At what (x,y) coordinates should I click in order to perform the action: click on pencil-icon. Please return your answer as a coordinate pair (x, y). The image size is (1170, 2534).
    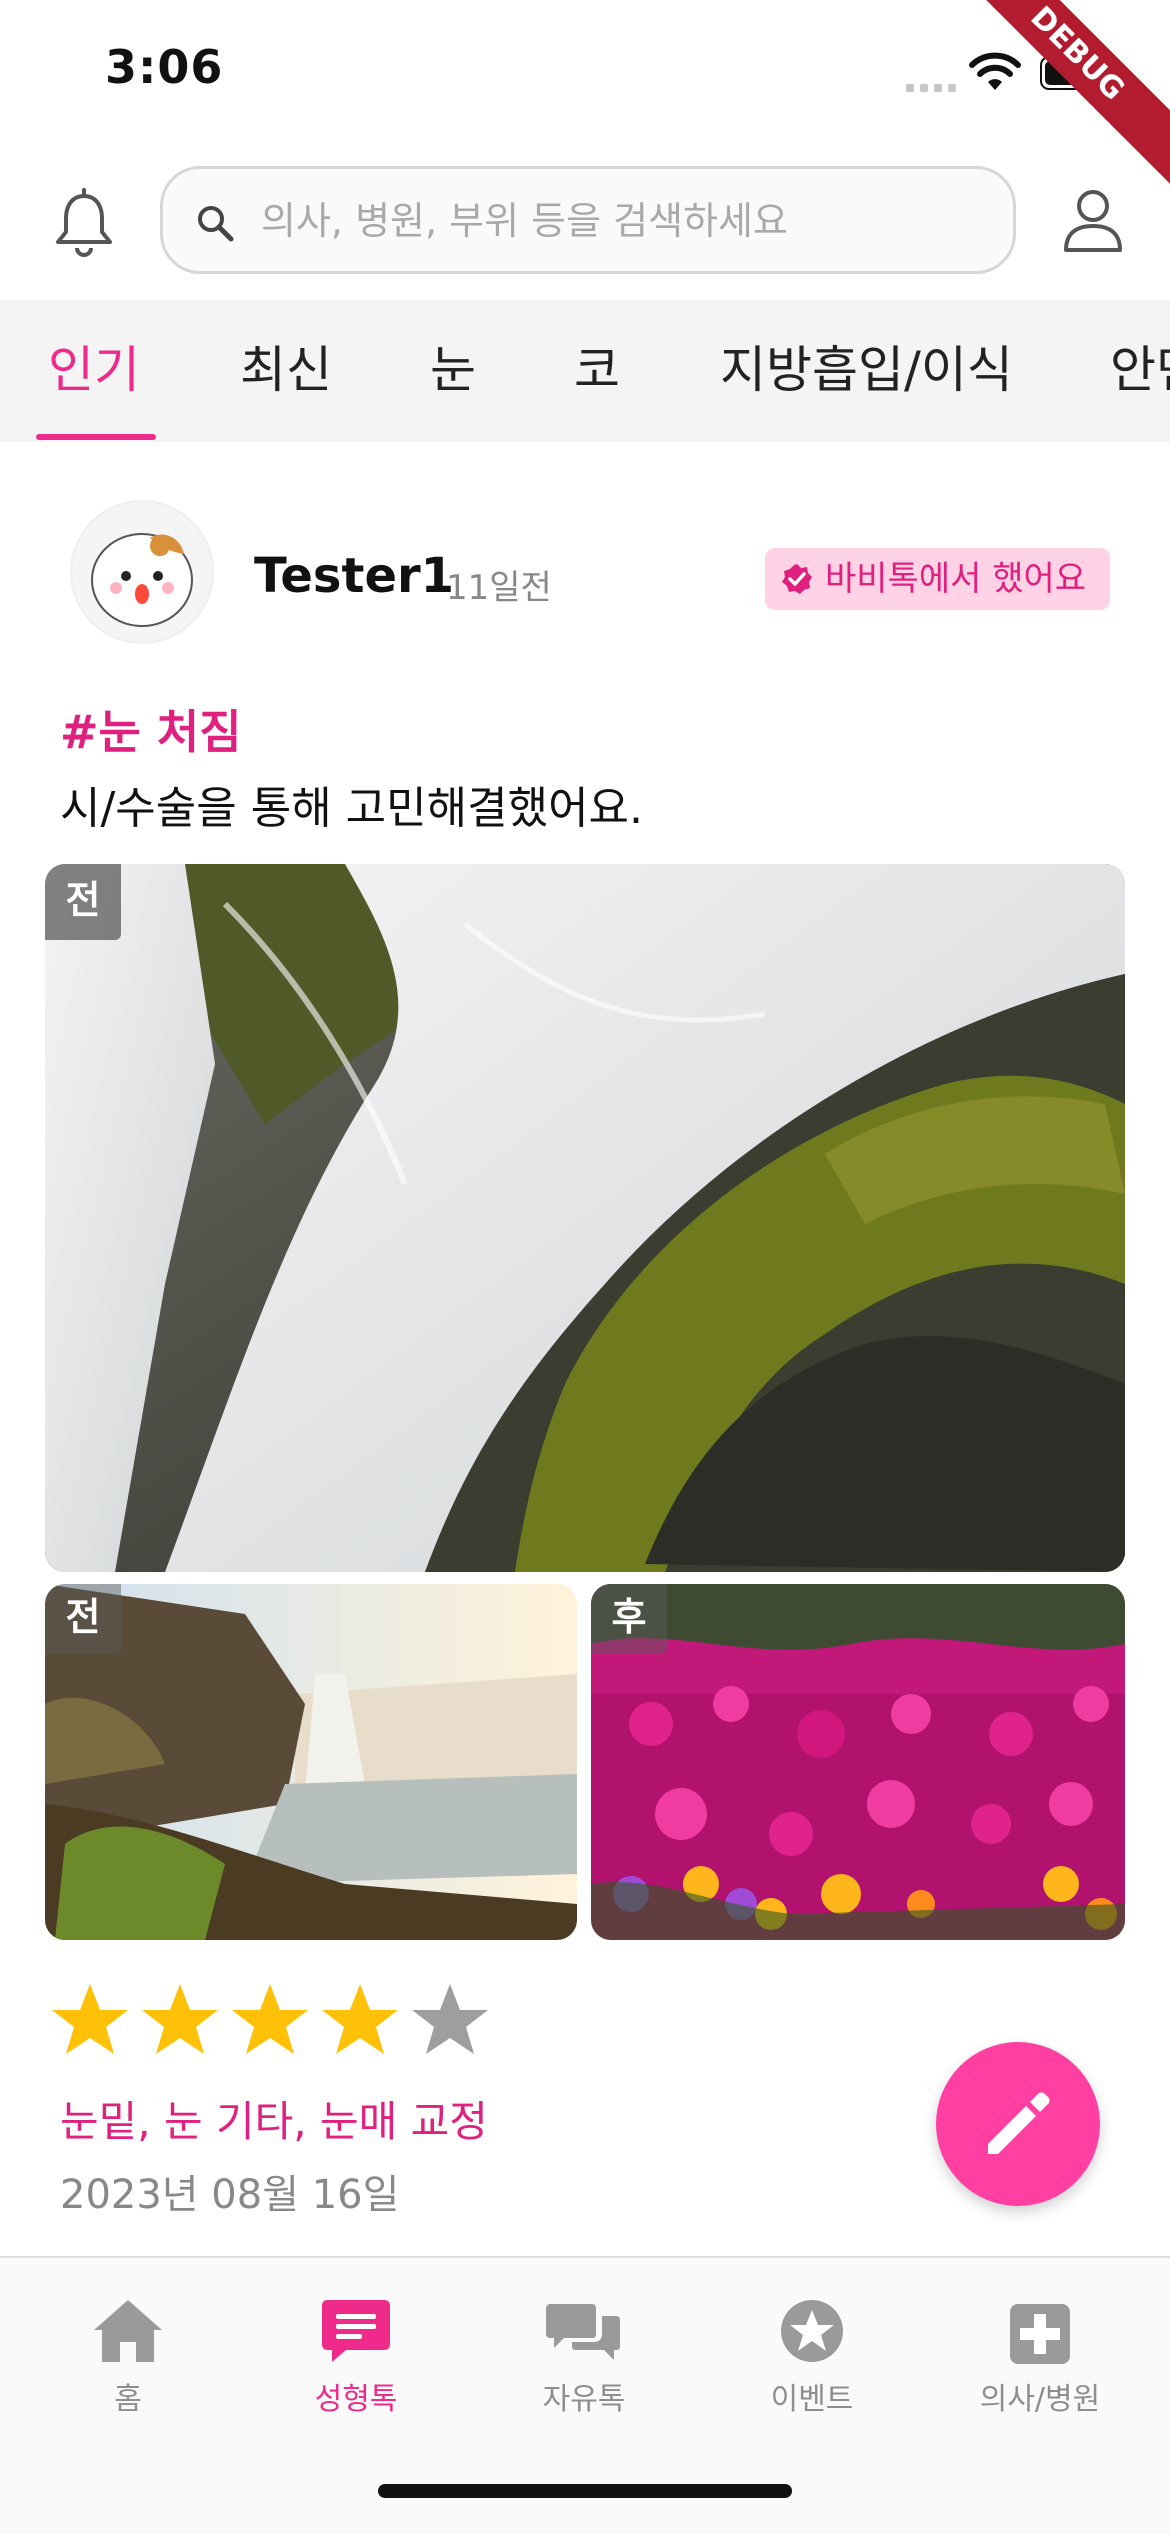
    Looking at the image, I should click on (1019, 2123).